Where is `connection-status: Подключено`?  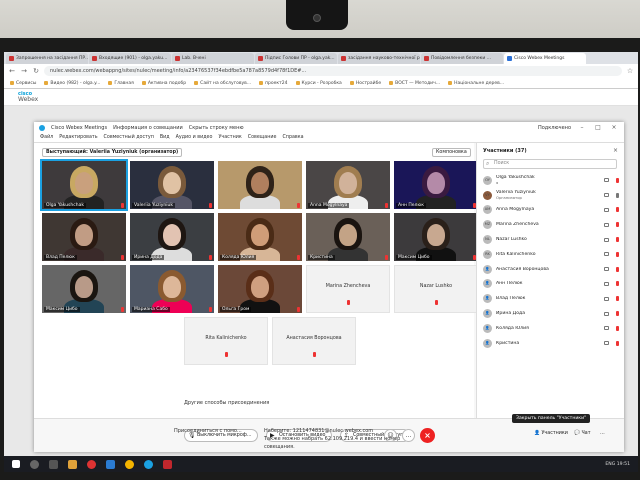
connection-status: Подключено is located at coordinates (554, 128).